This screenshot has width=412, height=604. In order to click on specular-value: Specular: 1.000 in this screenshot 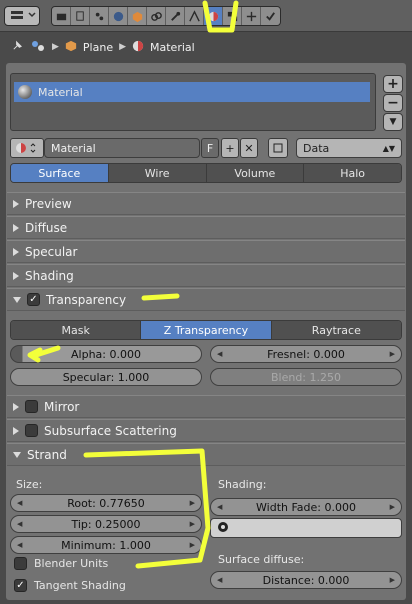, I will do `click(106, 377)`.